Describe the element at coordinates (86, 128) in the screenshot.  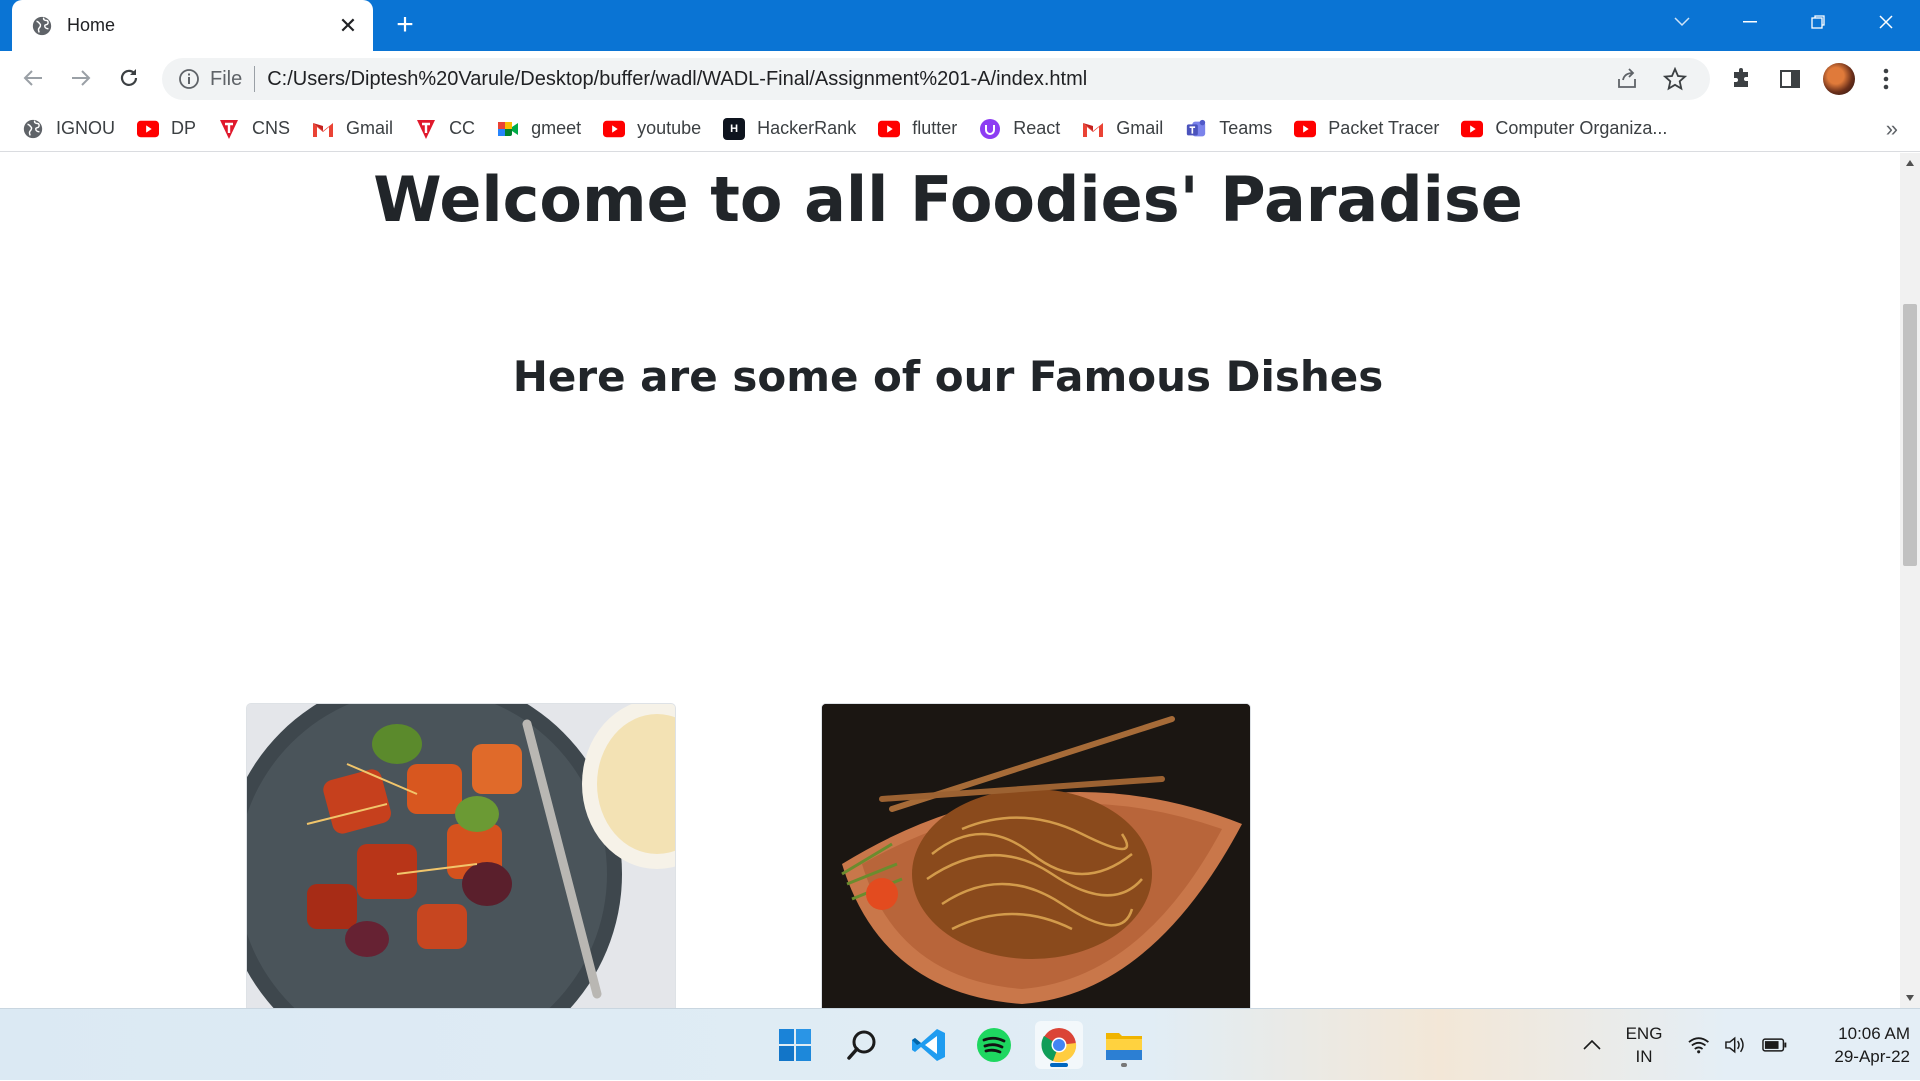
I see `bookmark-label: IGNOU` at that location.